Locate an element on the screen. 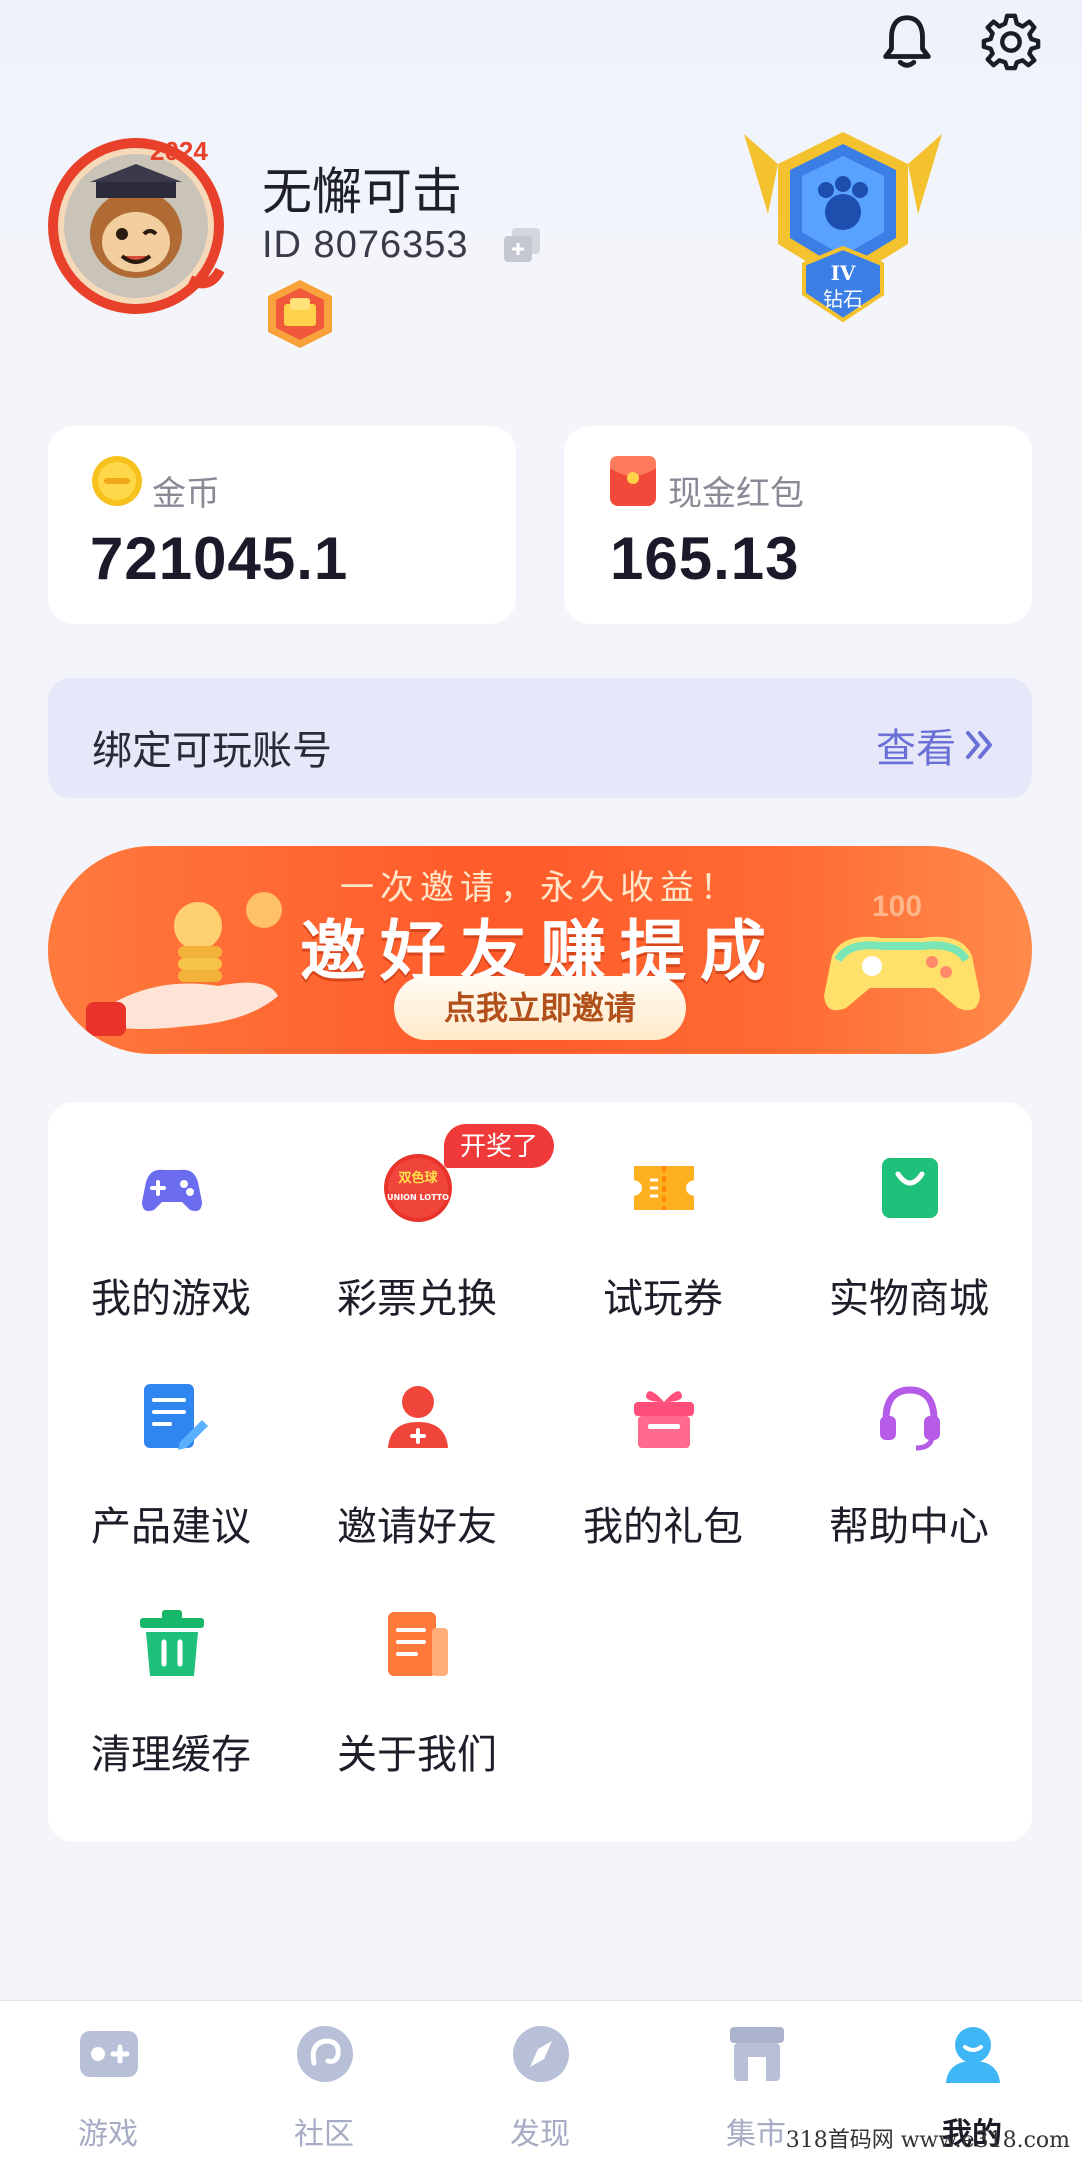 The height and width of the screenshot is (2158, 1082). info-document-icon is located at coordinates (418, 1644).